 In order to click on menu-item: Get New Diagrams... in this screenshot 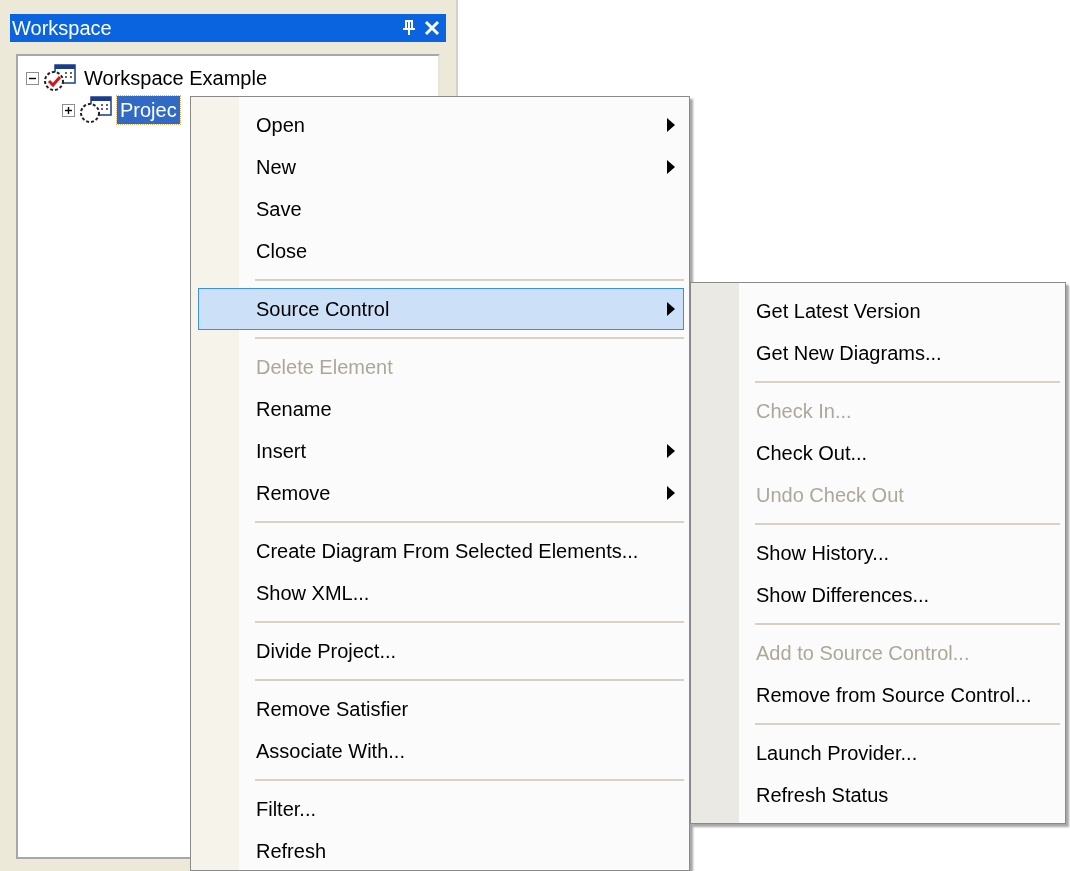, I will do `click(879, 353)`.